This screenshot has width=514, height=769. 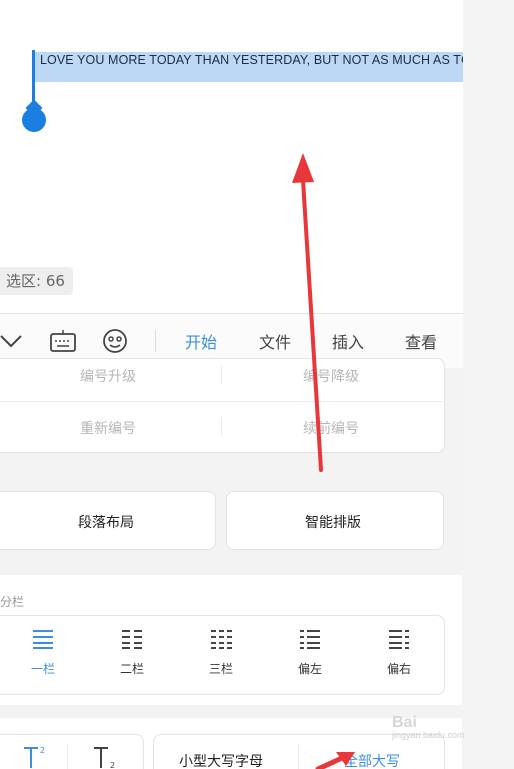 What do you see at coordinates (67, 756) in the screenshot?
I see `script-divider` at bounding box center [67, 756].